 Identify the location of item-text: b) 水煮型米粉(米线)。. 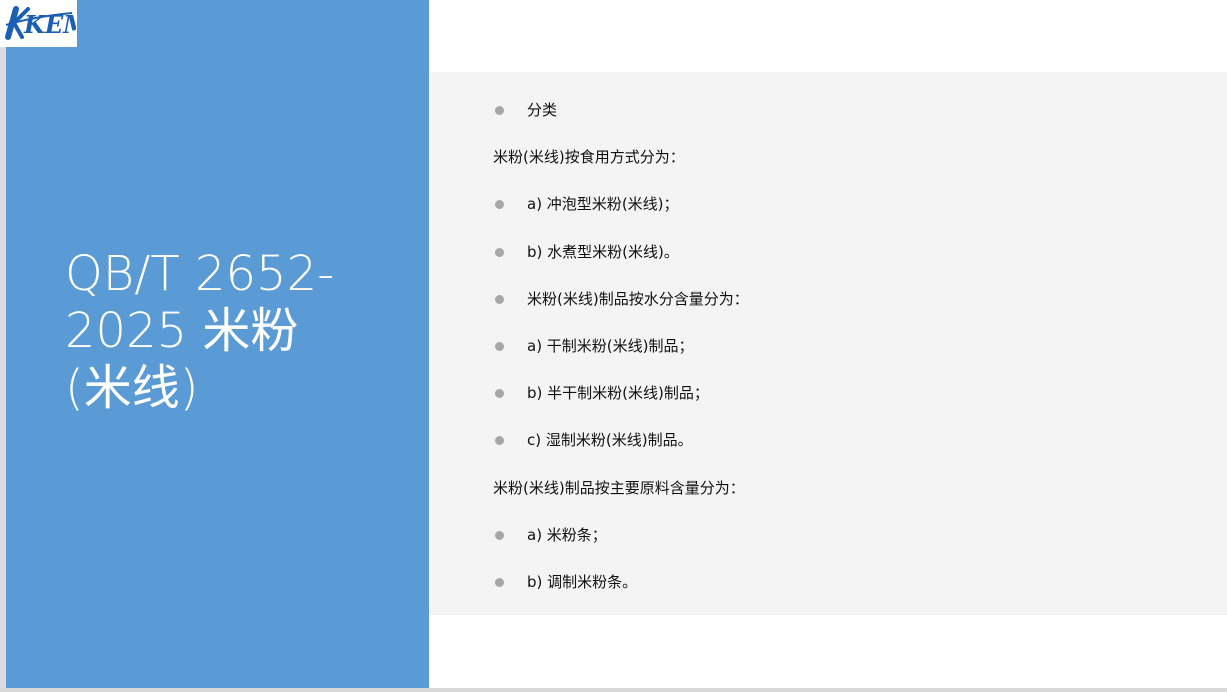
(603, 251).